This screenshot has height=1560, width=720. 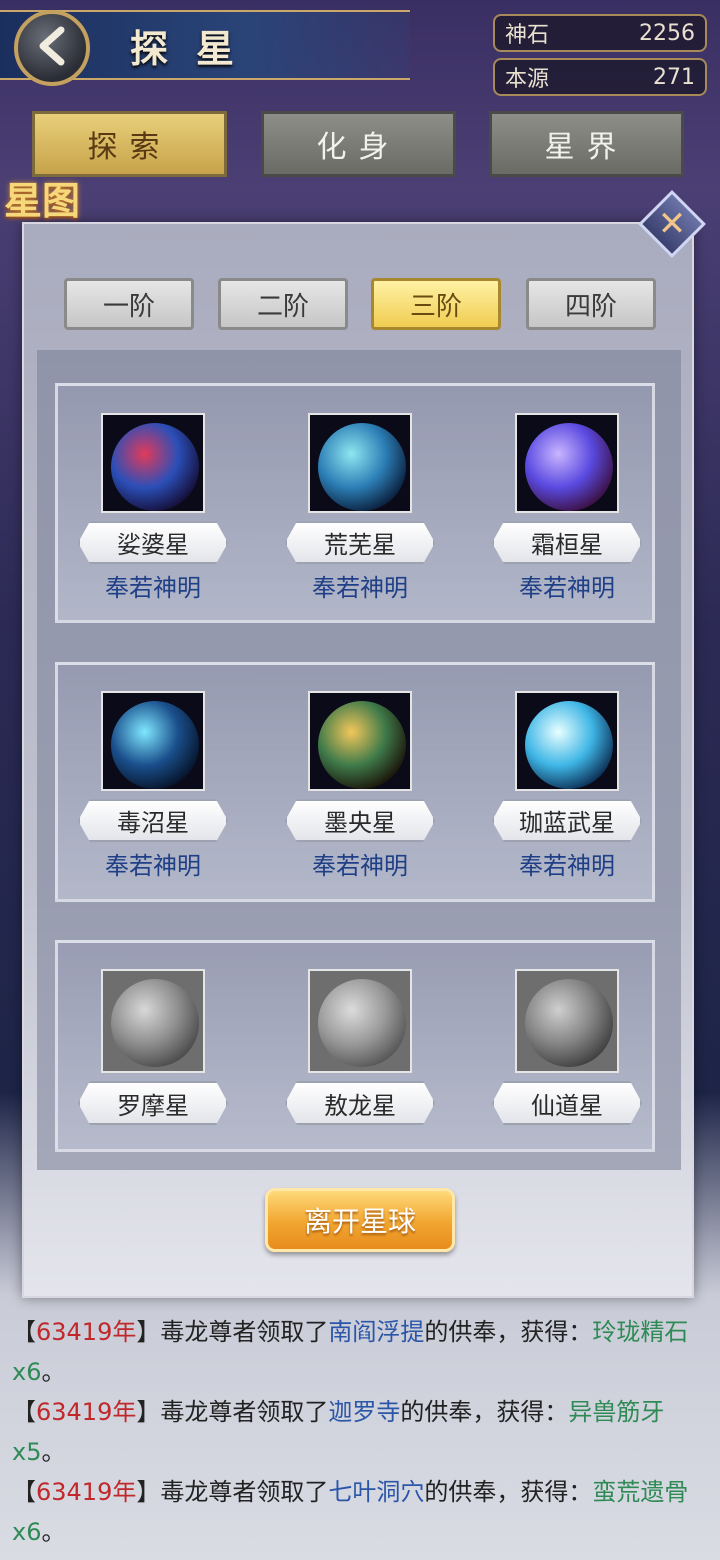 I want to click on tier-label: 一阶, so click(x=128, y=306).